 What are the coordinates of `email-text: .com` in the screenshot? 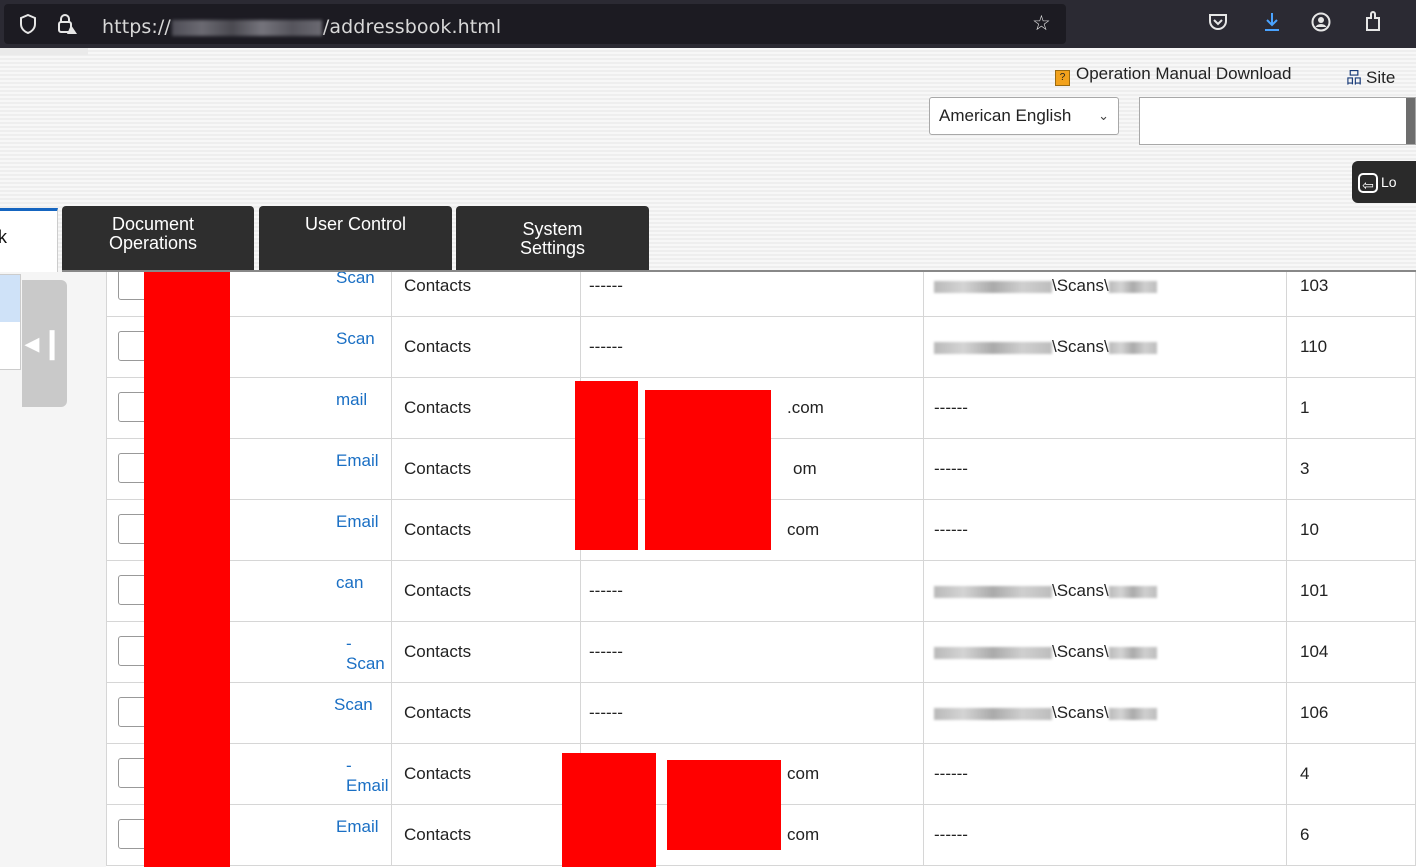 It's located at (805, 407).